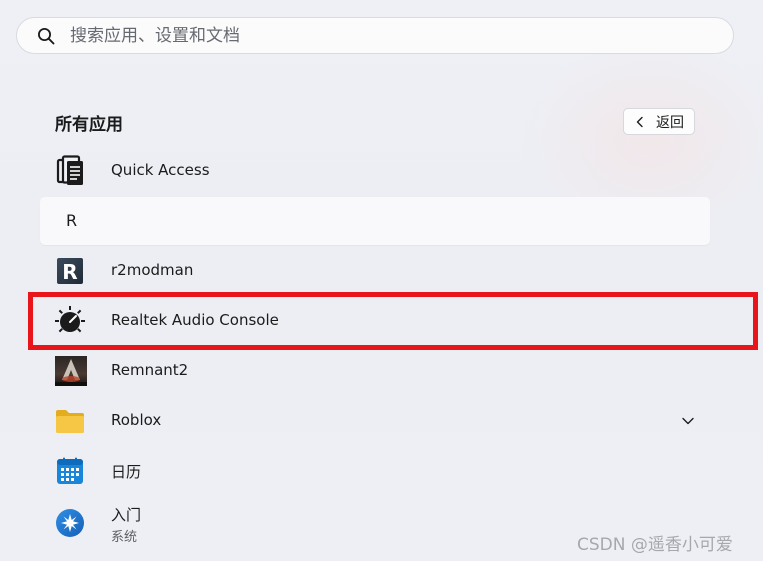 Image resolution: width=763 pixels, height=561 pixels. I want to click on letter-group-header: R, so click(375, 221).